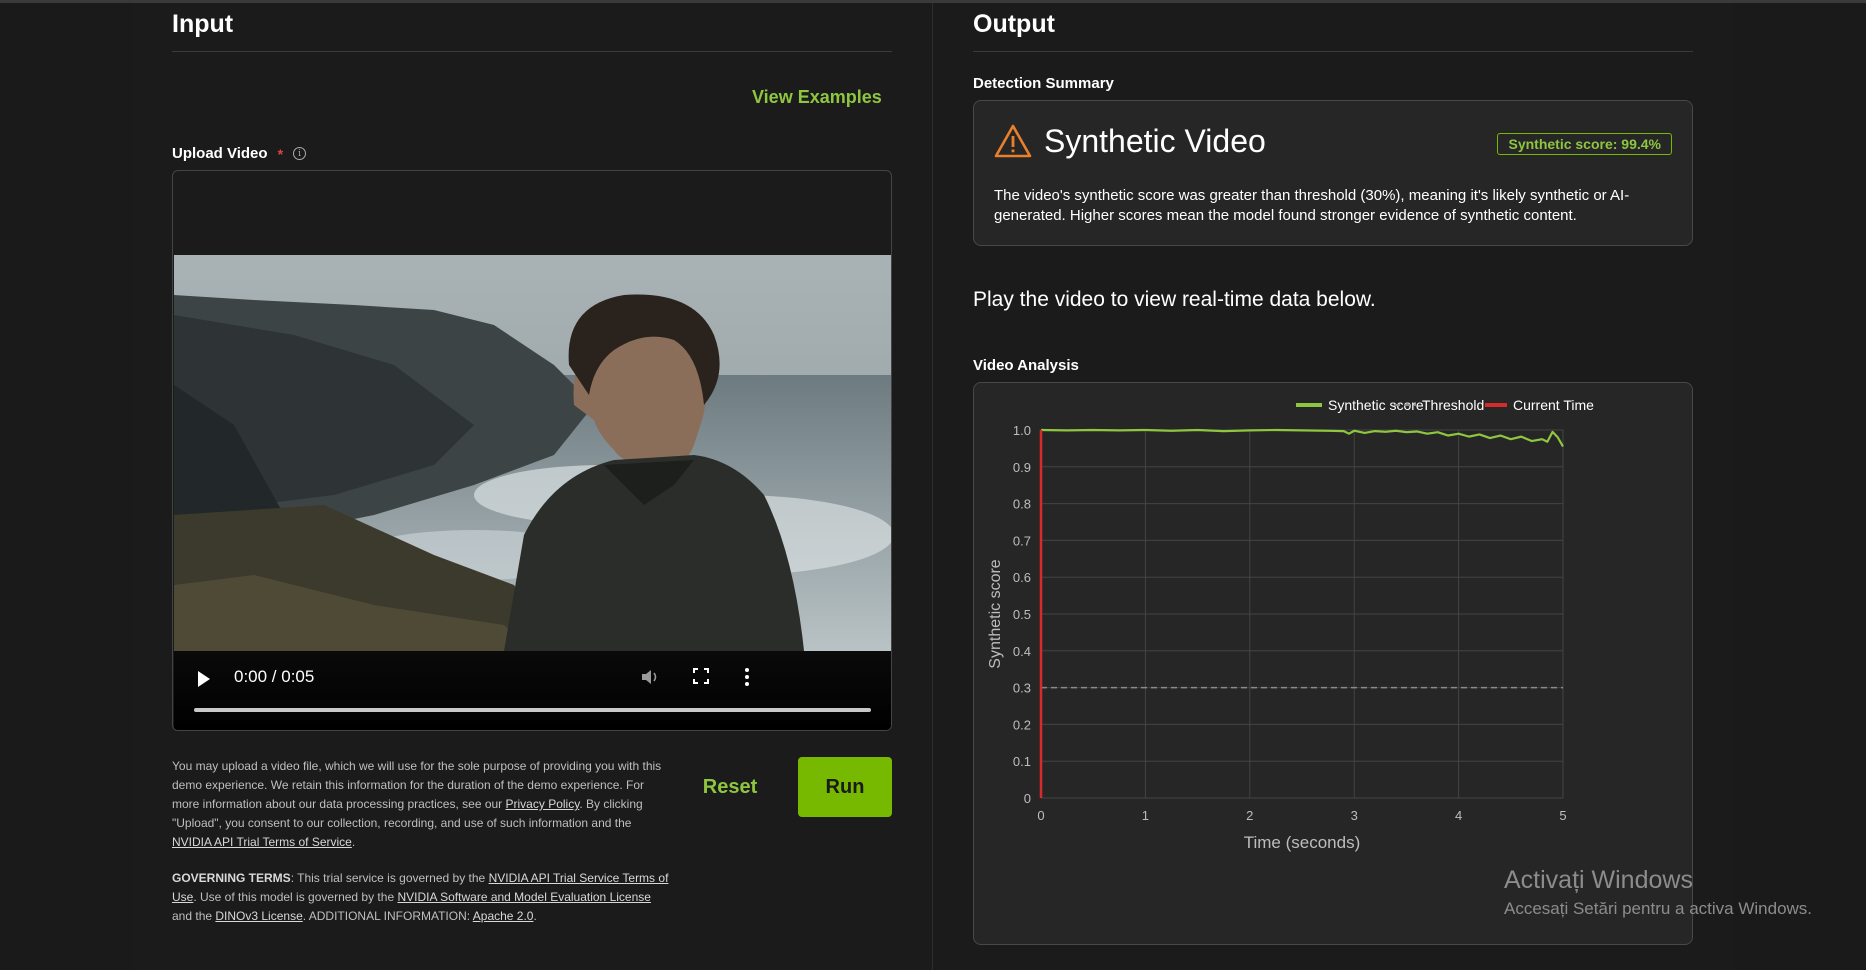 The height and width of the screenshot is (970, 1866). What do you see at coordinates (1013, 141) in the screenshot?
I see `warning-icon` at bounding box center [1013, 141].